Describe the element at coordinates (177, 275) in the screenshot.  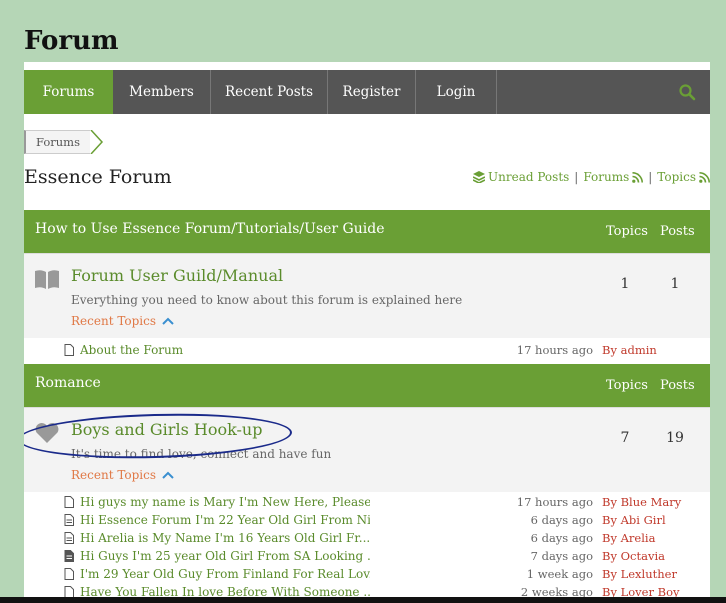
I see `forum-title-link: Forum User Guild/Manual` at that location.